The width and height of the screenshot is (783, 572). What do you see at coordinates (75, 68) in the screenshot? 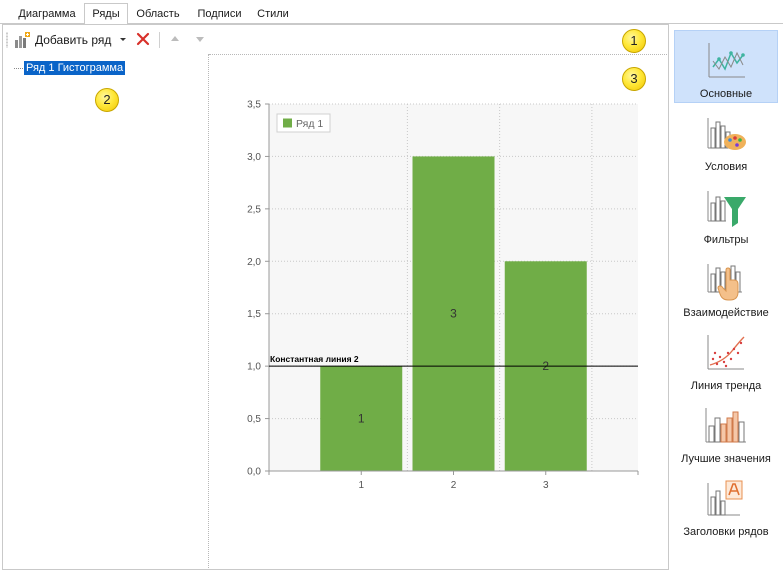
I see `series-tree-item: Ряд 1 Гистограмма` at bounding box center [75, 68].